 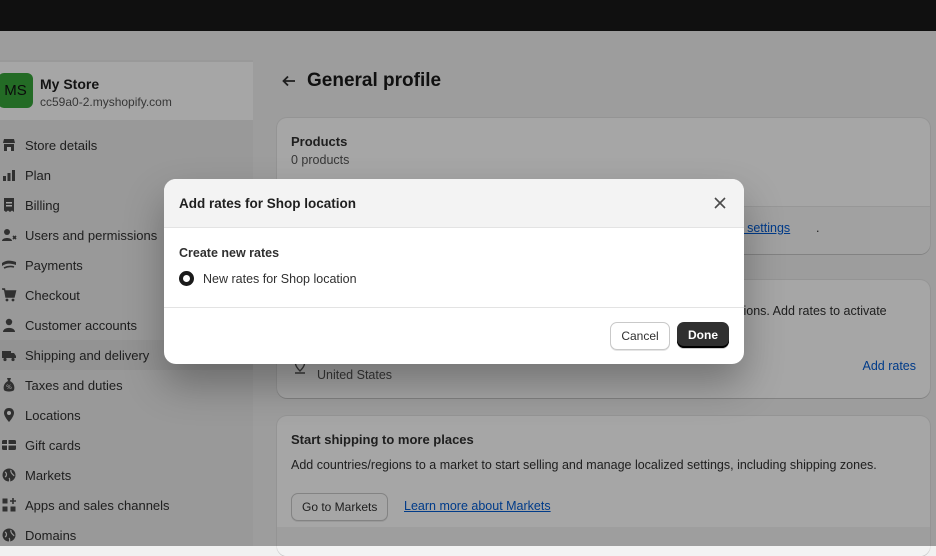 What do you see at coordinates (186, 278) in the screenshot?
I see `new-rates-radio` at bounding box center [186, 278].